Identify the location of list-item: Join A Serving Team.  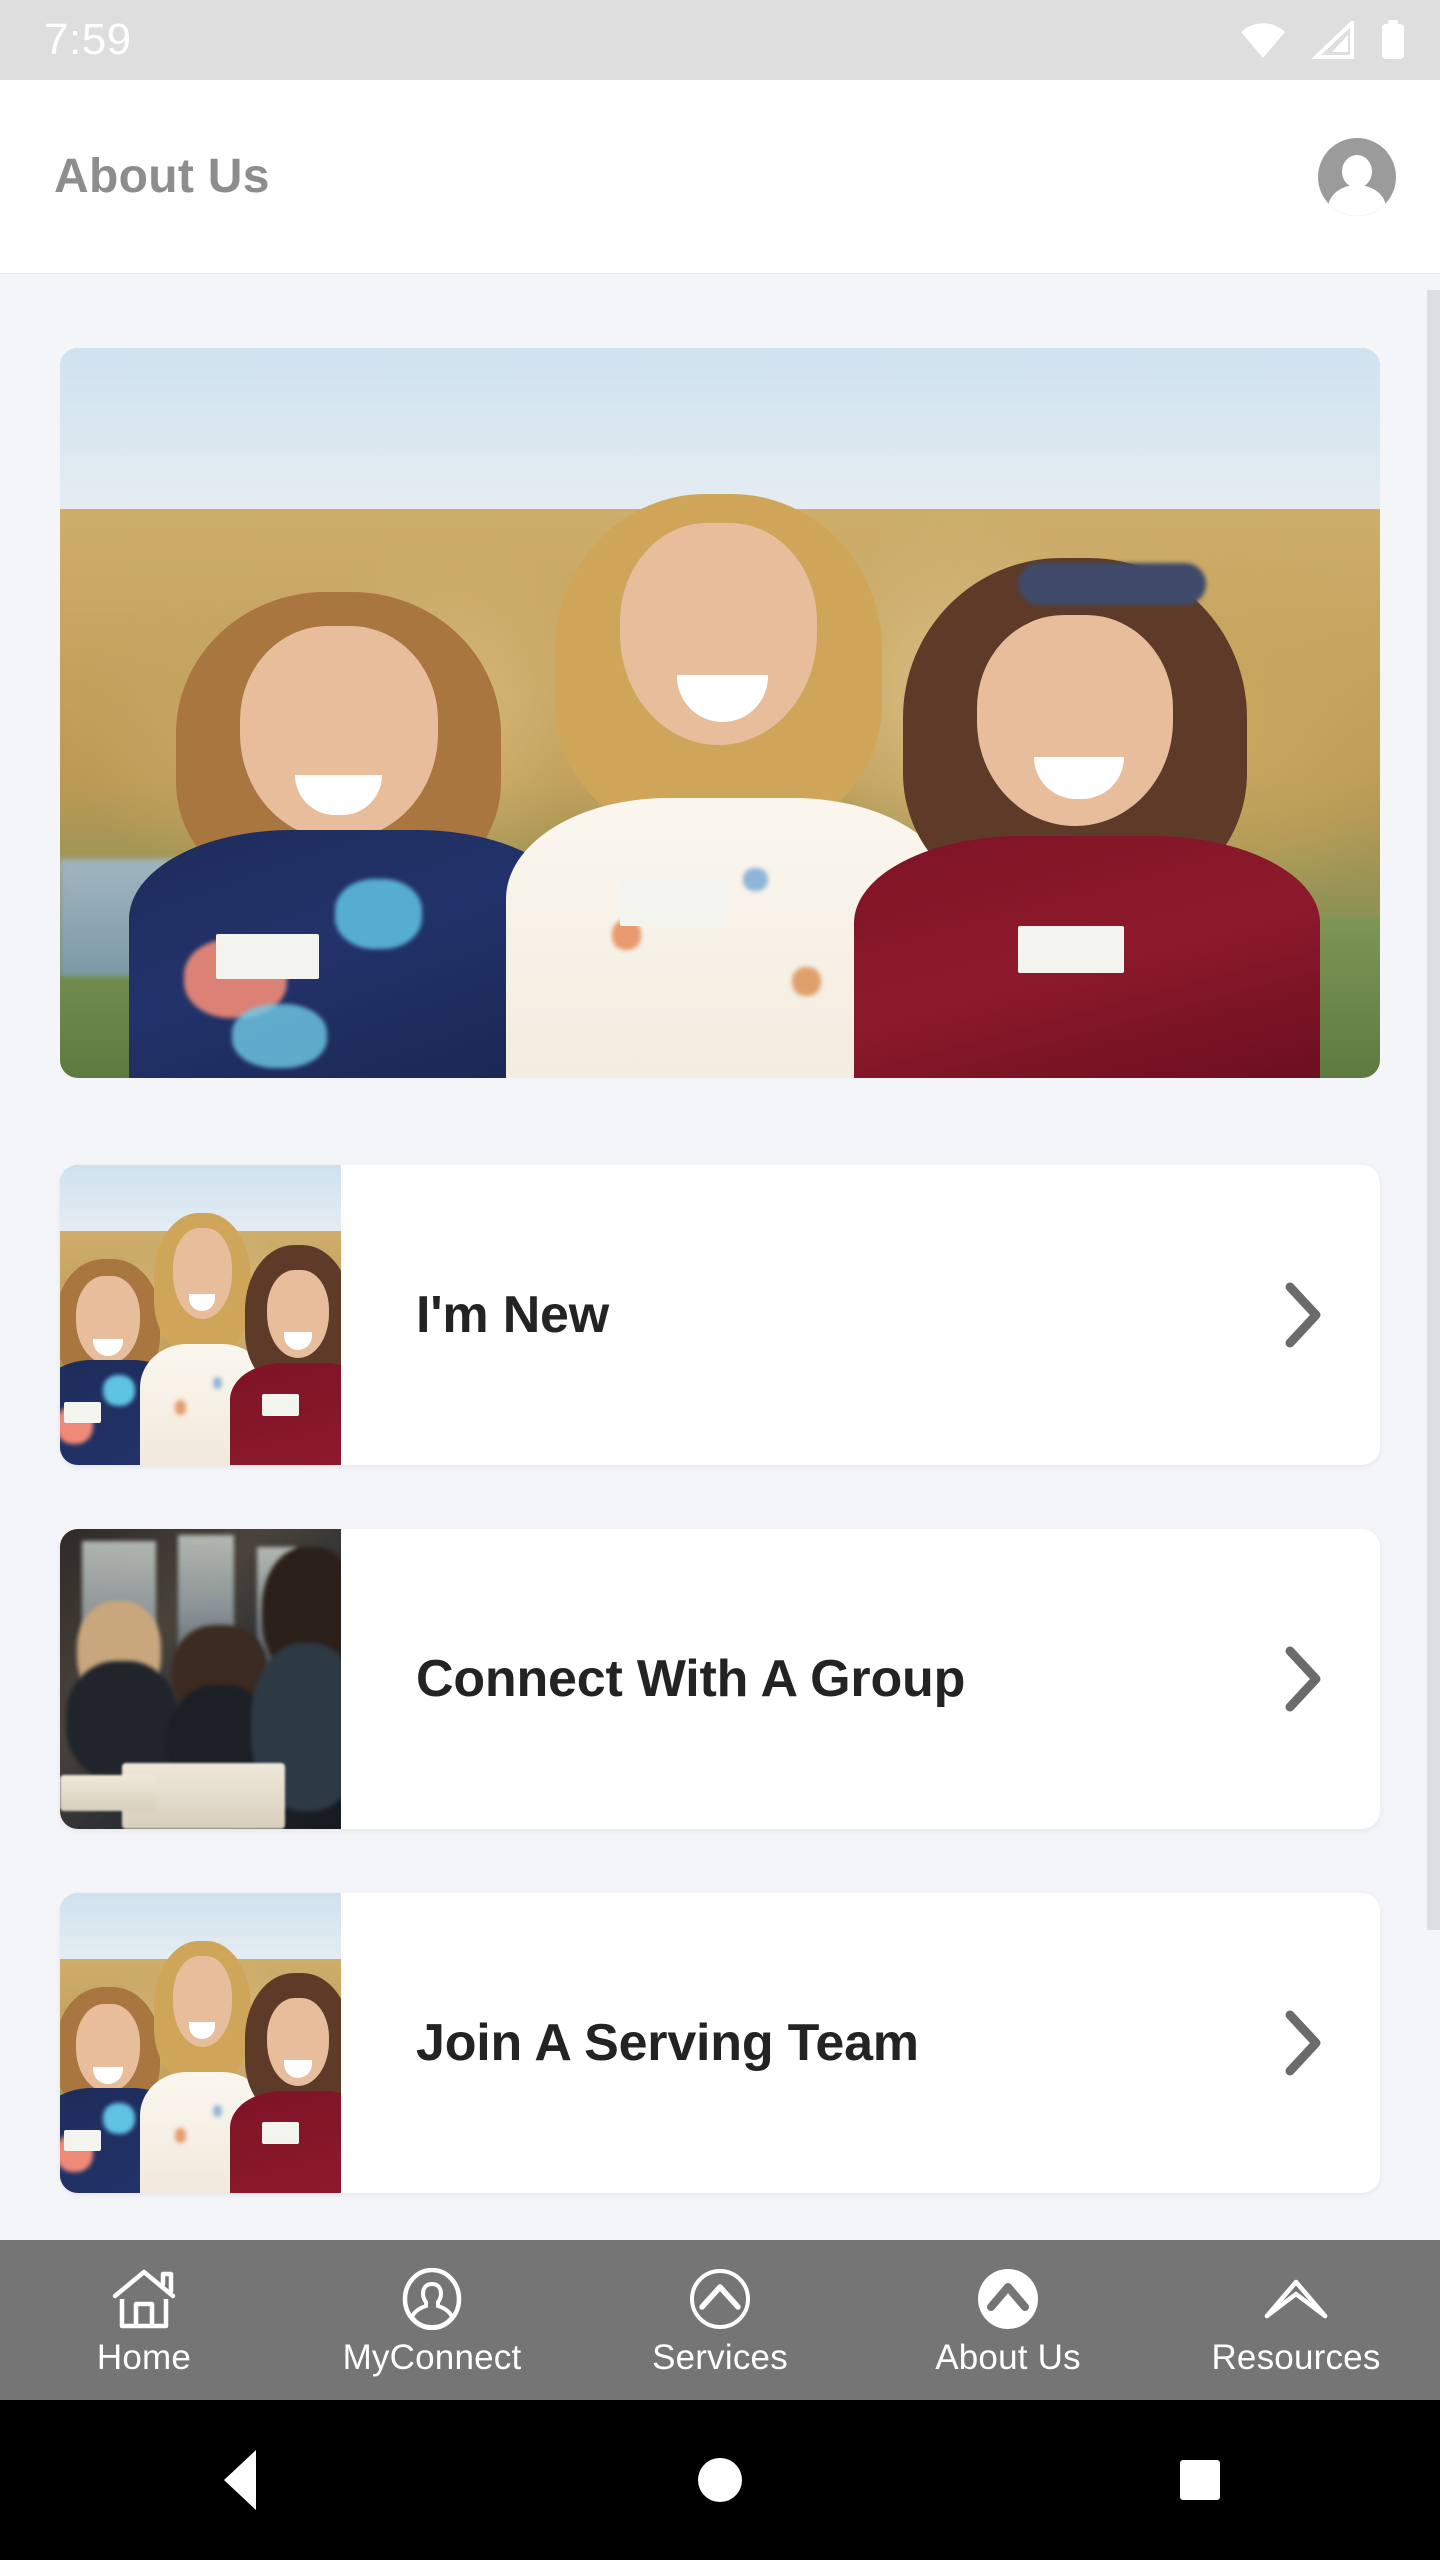
(720, 2043).